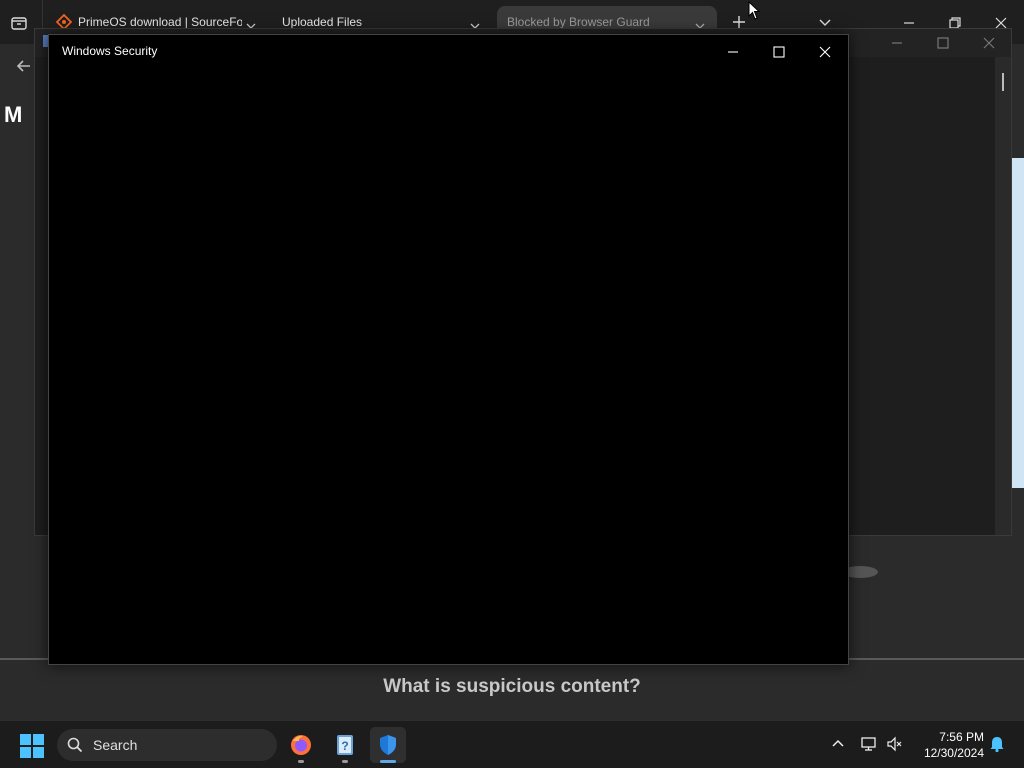 The width and height of the screenshot is (1024, 768). What do you see at coordinates (943, 43) in the screenshot?
I see `background-maximize-button` at bounding box center [943, 43].